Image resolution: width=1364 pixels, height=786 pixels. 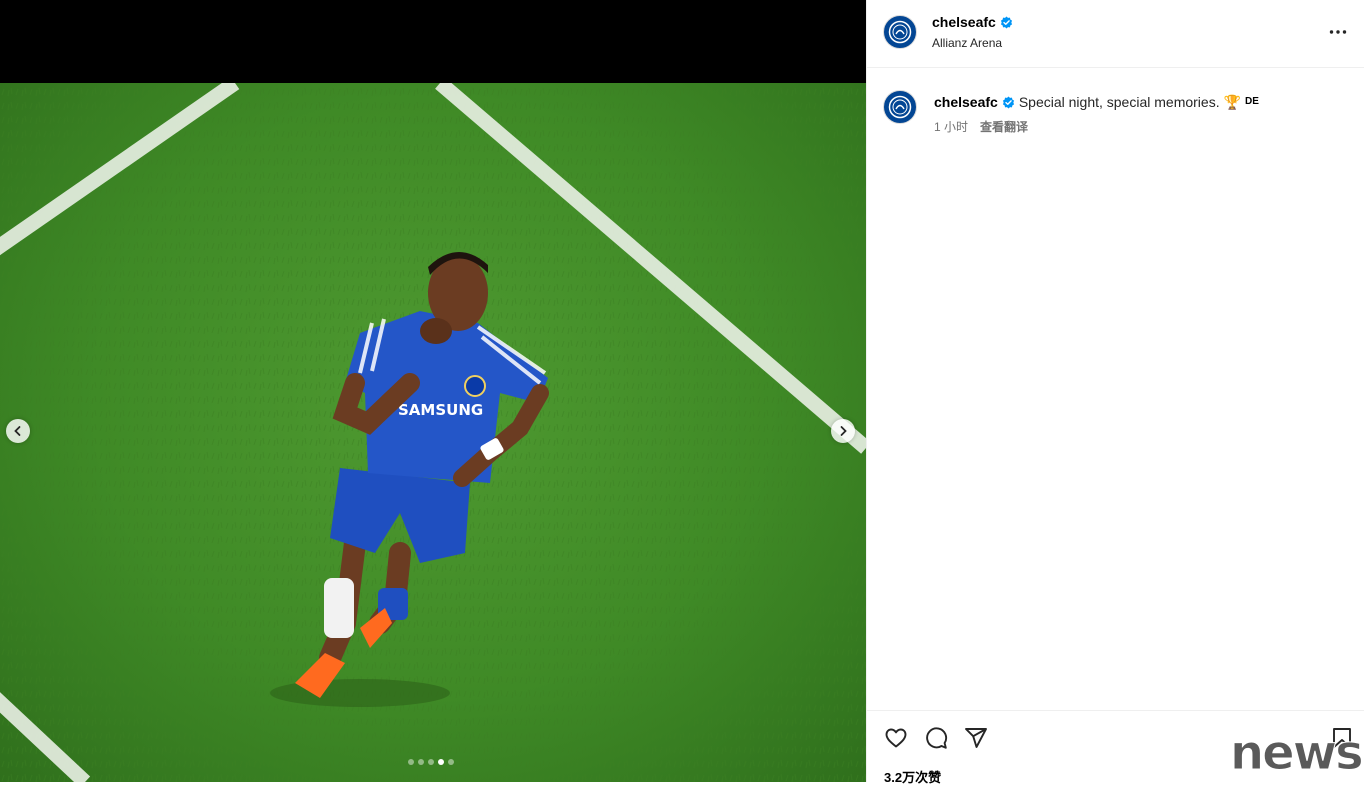 I want to click on caption-meta: 1 小时 查看翻译, so click(x=981, y=126).